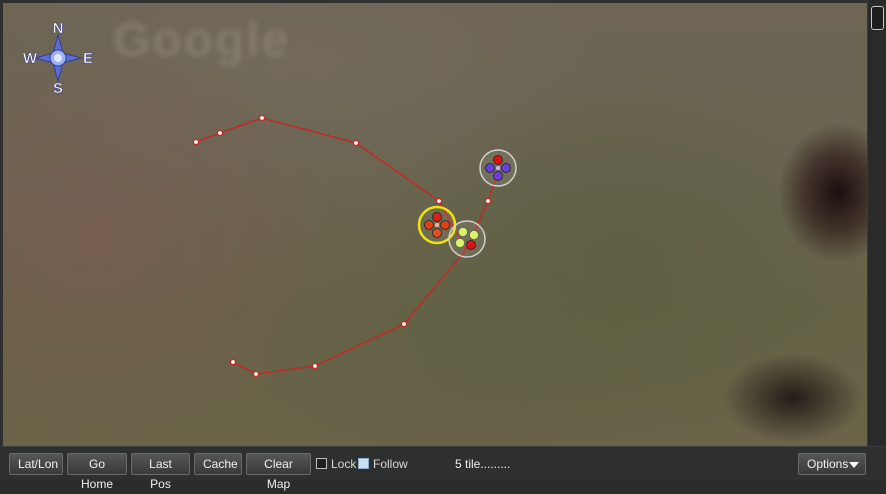 The image size is (886, 494). I want to click on options-label: Options, so click(828, 464).